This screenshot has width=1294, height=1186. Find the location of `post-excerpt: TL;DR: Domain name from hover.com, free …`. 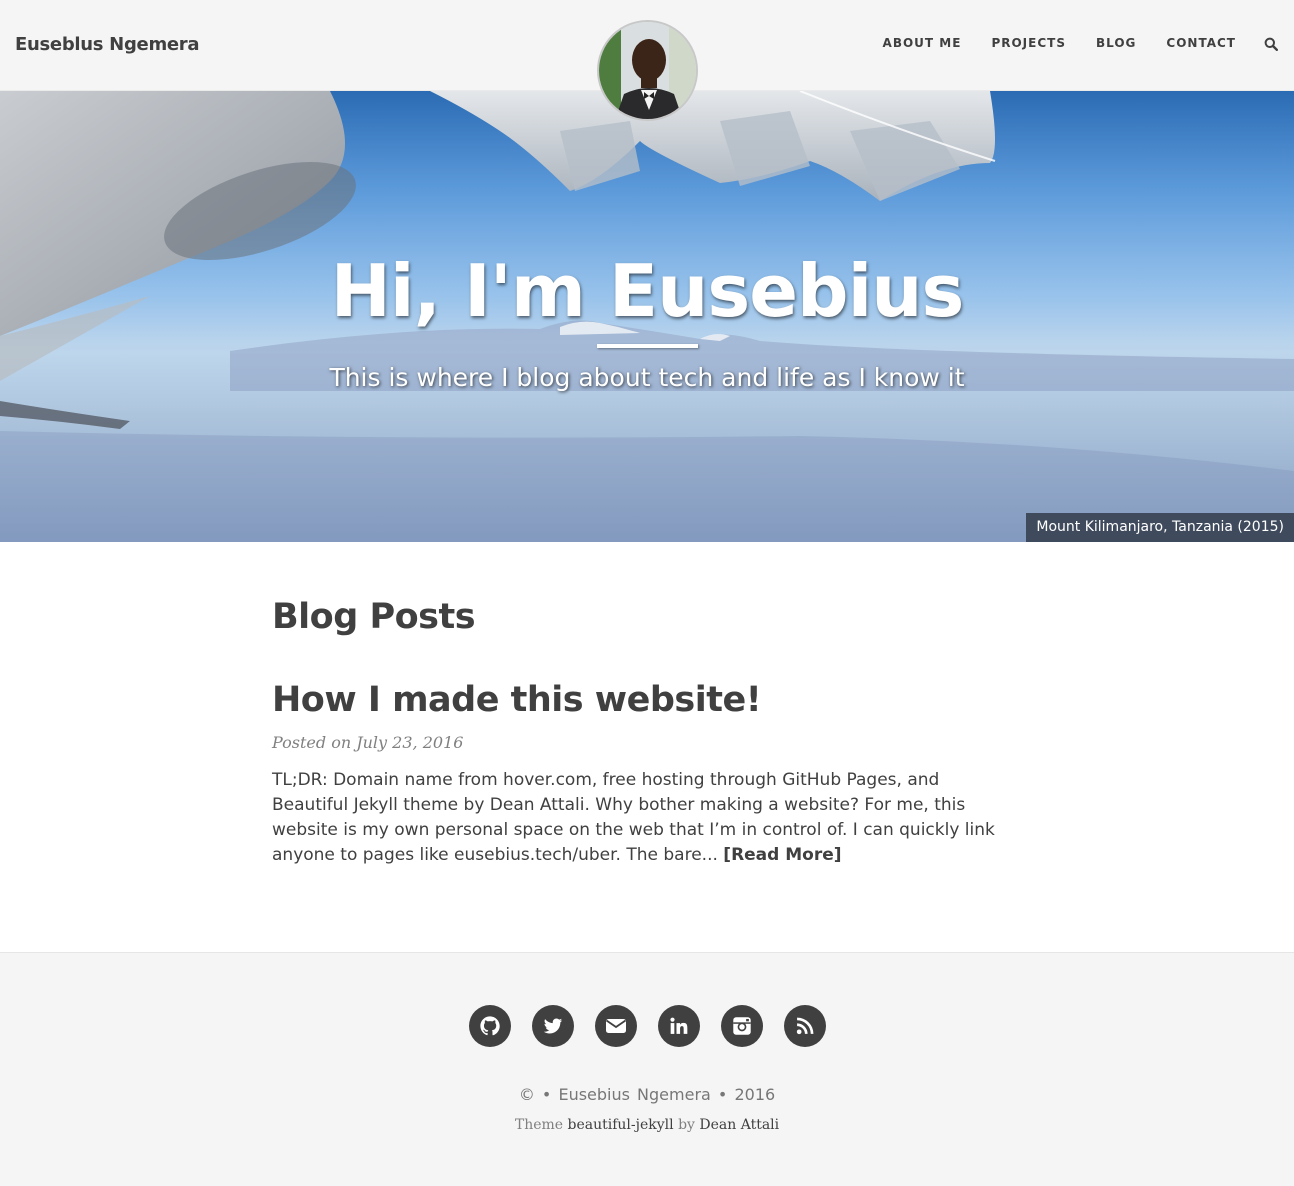

post-excerpt: TL;DR: Domain name from hover.com, free … is located at coordinates (644, 818).